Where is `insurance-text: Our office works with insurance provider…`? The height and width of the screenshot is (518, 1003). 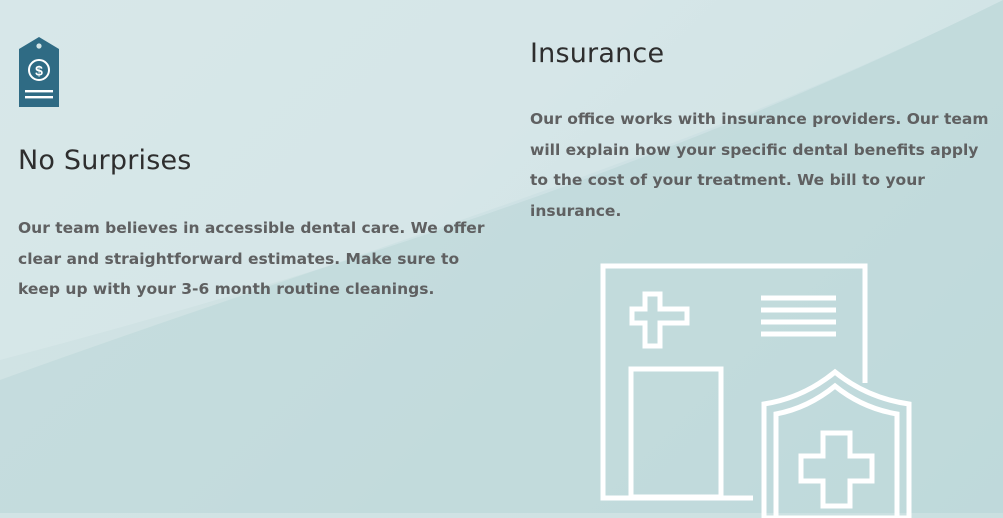 insurance-text: Our office works with insurance provider… is located at coordinates (759, 165).